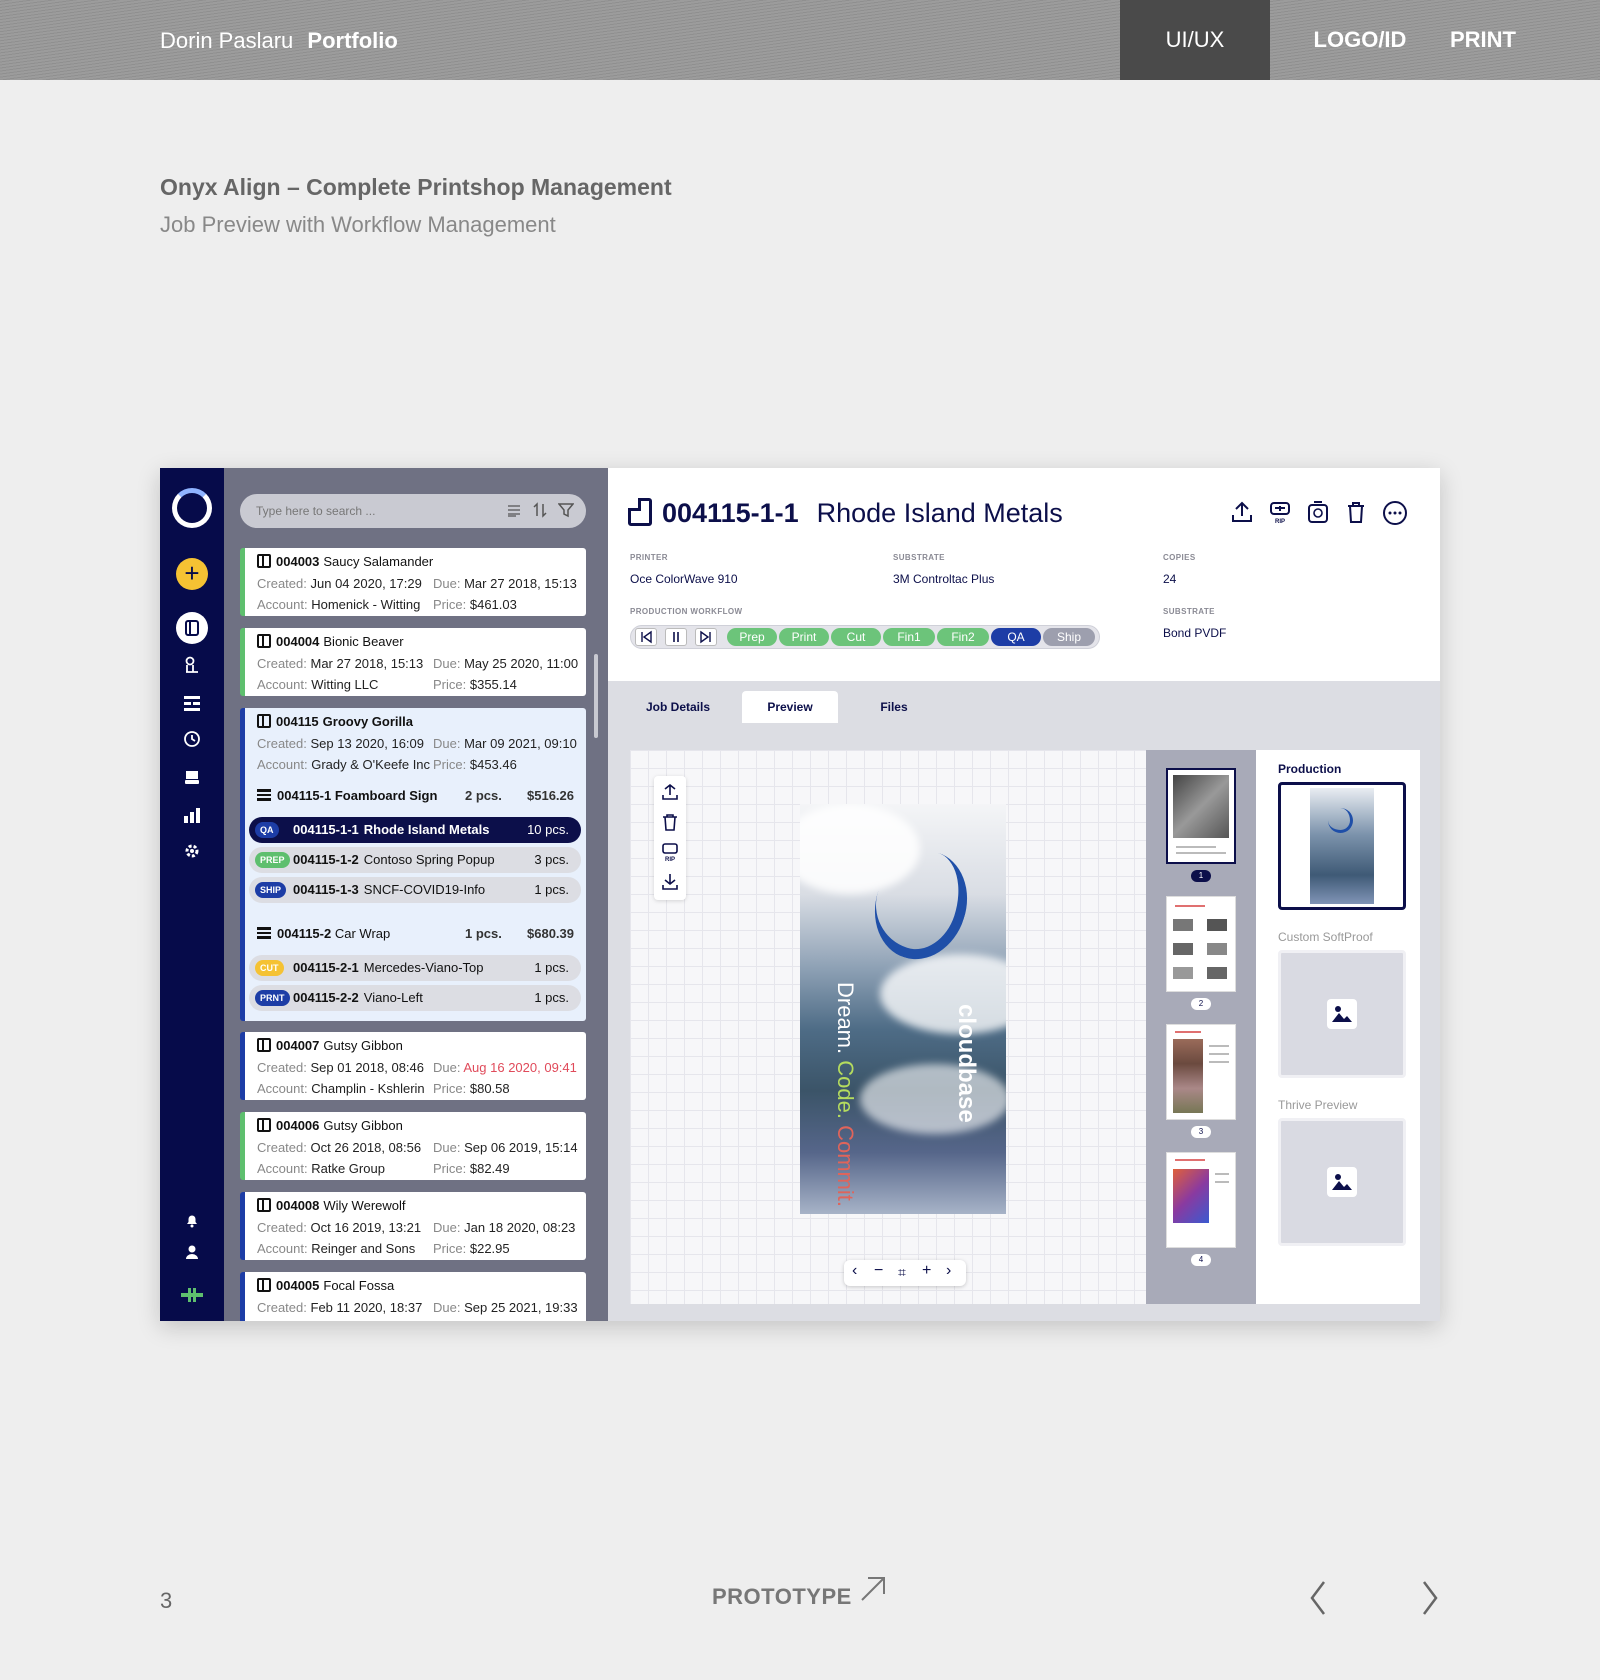  What do you see at coordinates (646, 637) in the screenshot?
I see `skip-back-button` at bounding box center [646, 637].